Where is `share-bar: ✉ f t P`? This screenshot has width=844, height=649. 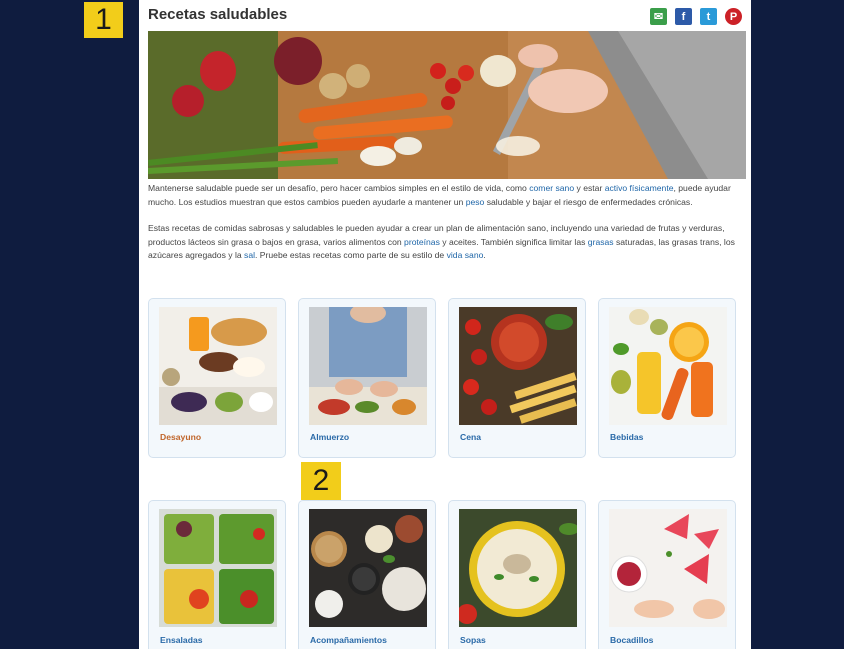
share-bar: ✉ f t P is located at coordinates (696, 16).